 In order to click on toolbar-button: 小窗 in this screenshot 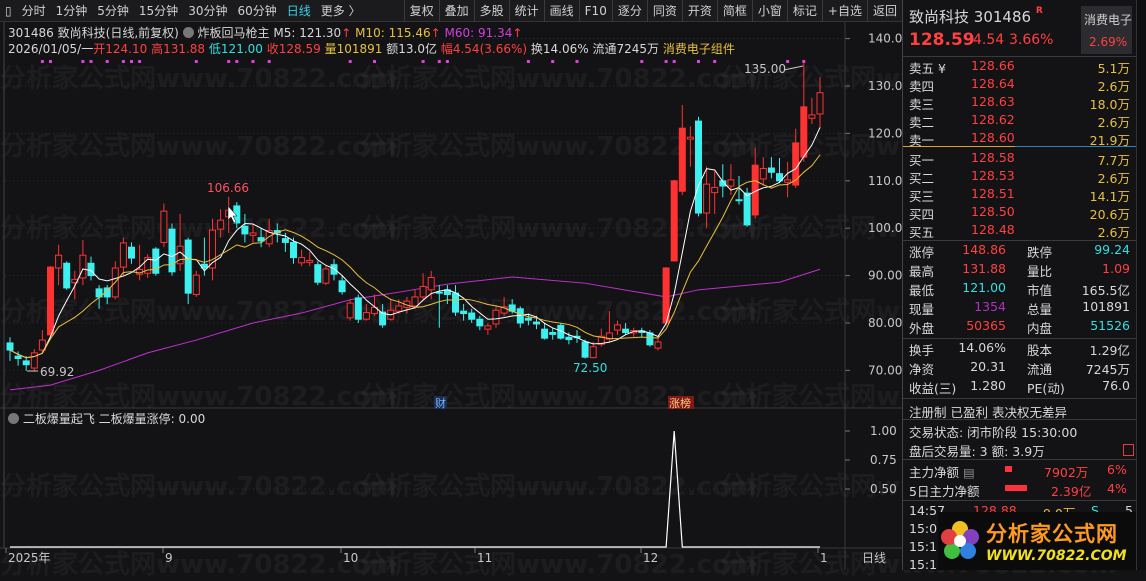, I will do `click(769, 11)`.